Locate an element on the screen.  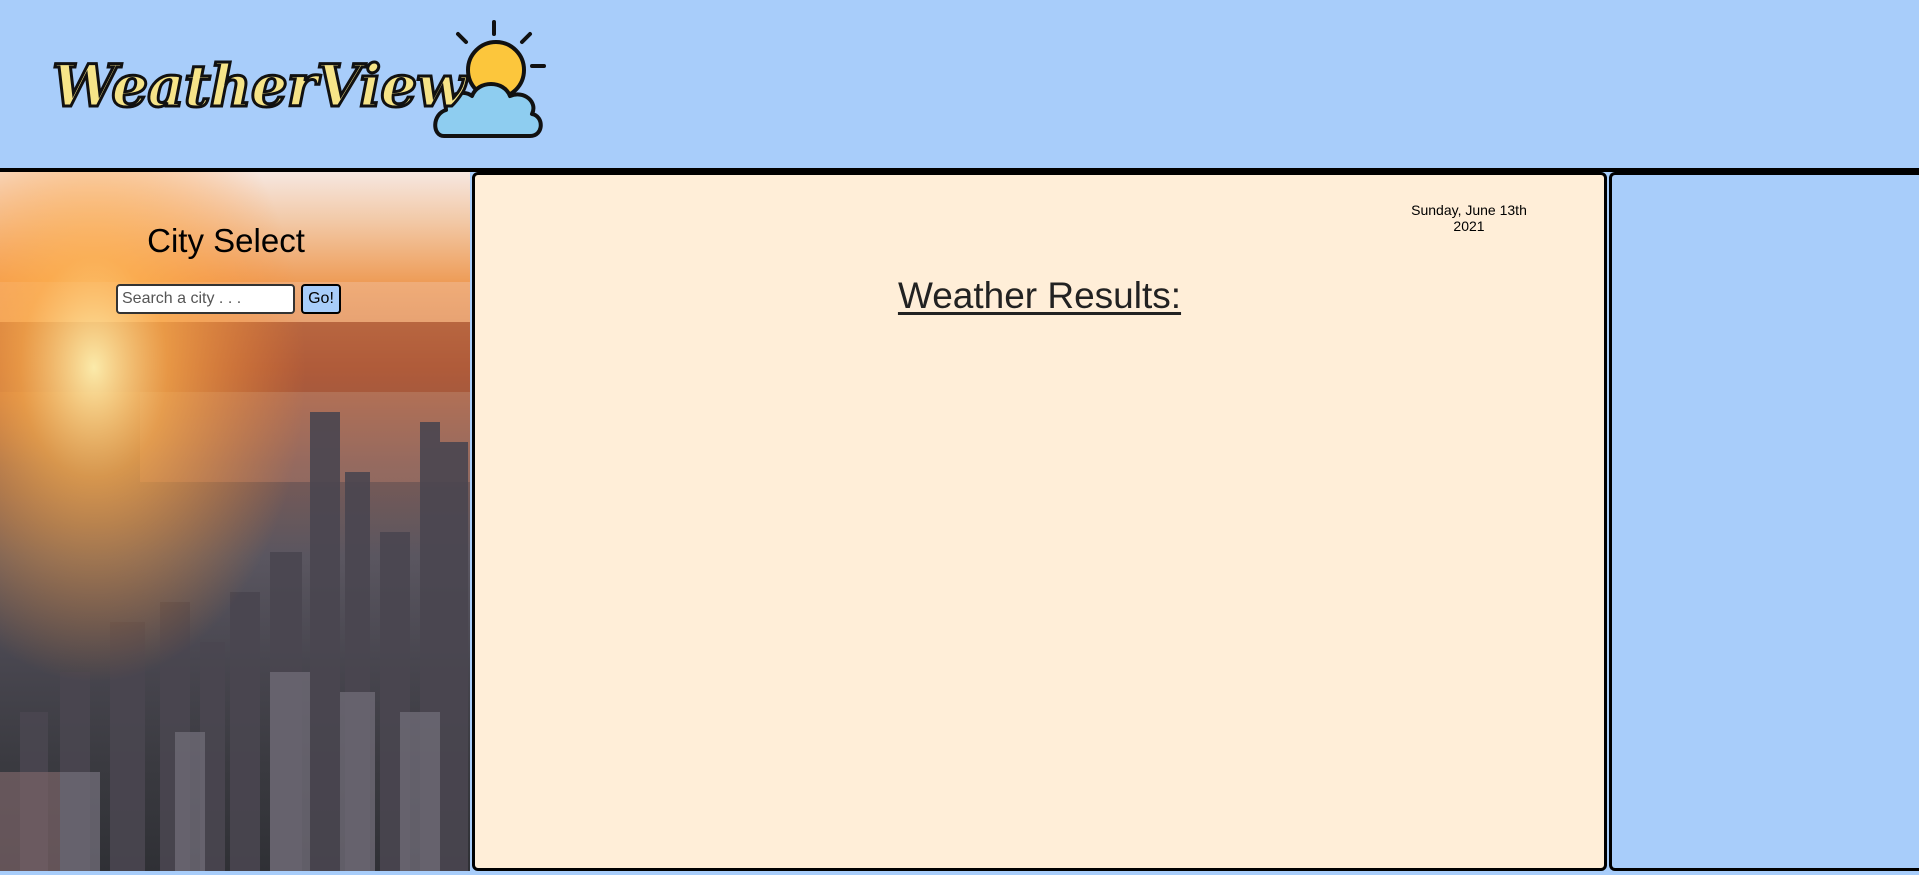
city-select-title: City Select is located at coordinates (226, 240).